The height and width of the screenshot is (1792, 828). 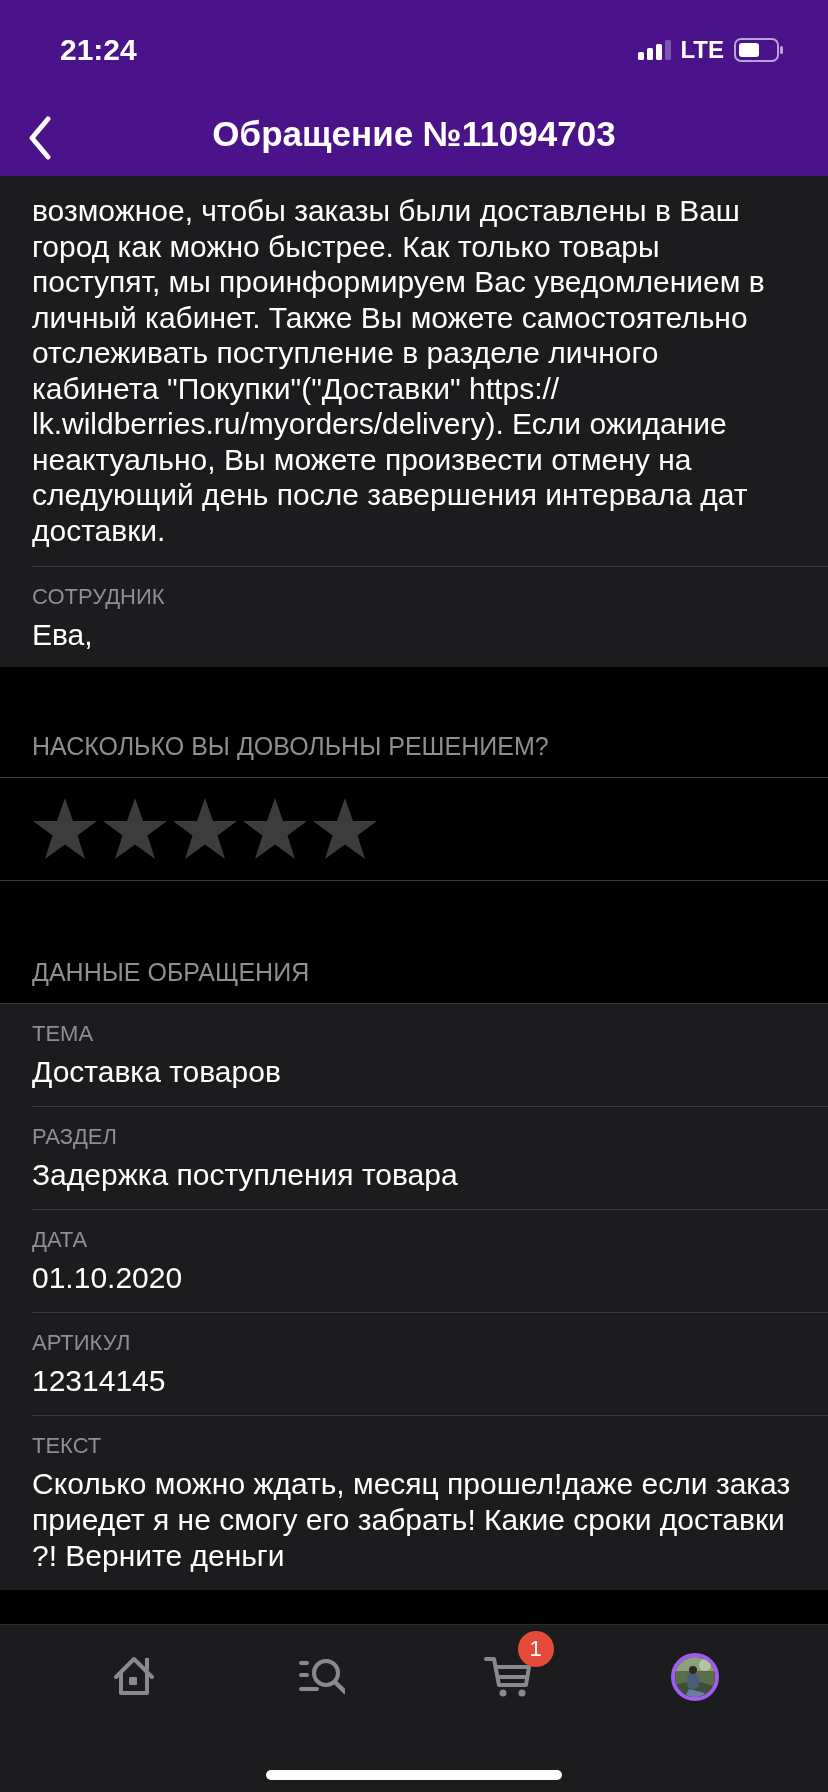 What do you see at coordinates (67, 1446) in the screenshot?
I see `field-label: ТЕКСТ` at bounding box center [67, 1446].